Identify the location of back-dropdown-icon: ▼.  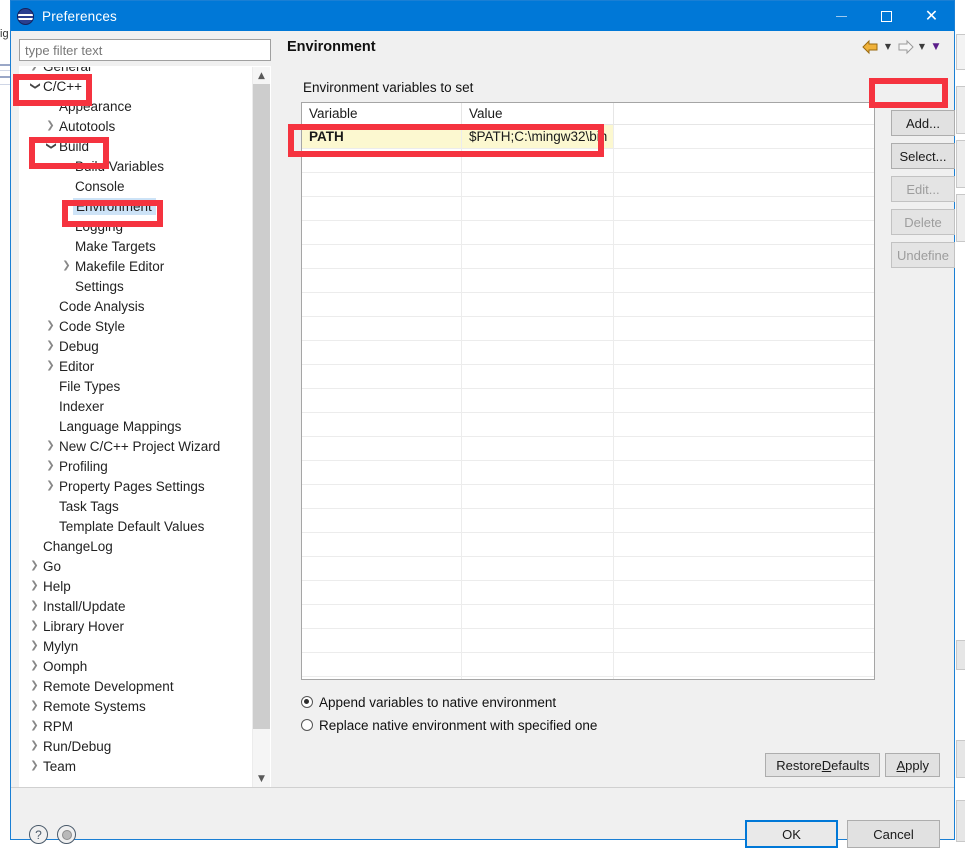
(888, 47).